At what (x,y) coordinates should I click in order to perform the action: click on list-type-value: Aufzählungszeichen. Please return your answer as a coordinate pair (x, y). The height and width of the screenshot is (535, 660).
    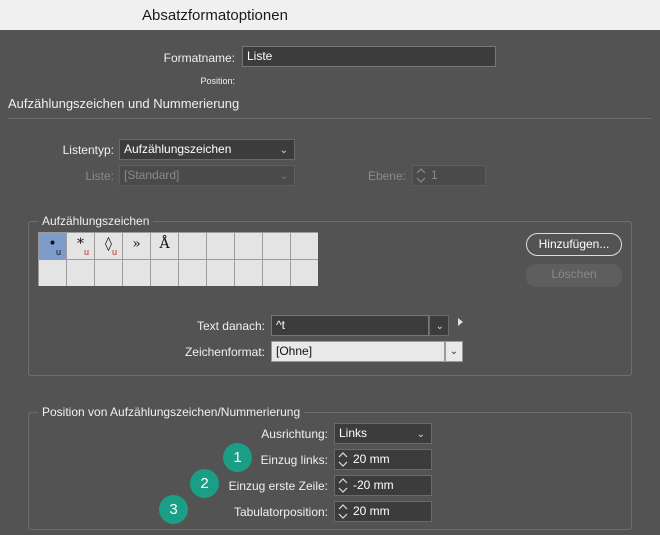
    Looking at the image, I should click on (178, 149).